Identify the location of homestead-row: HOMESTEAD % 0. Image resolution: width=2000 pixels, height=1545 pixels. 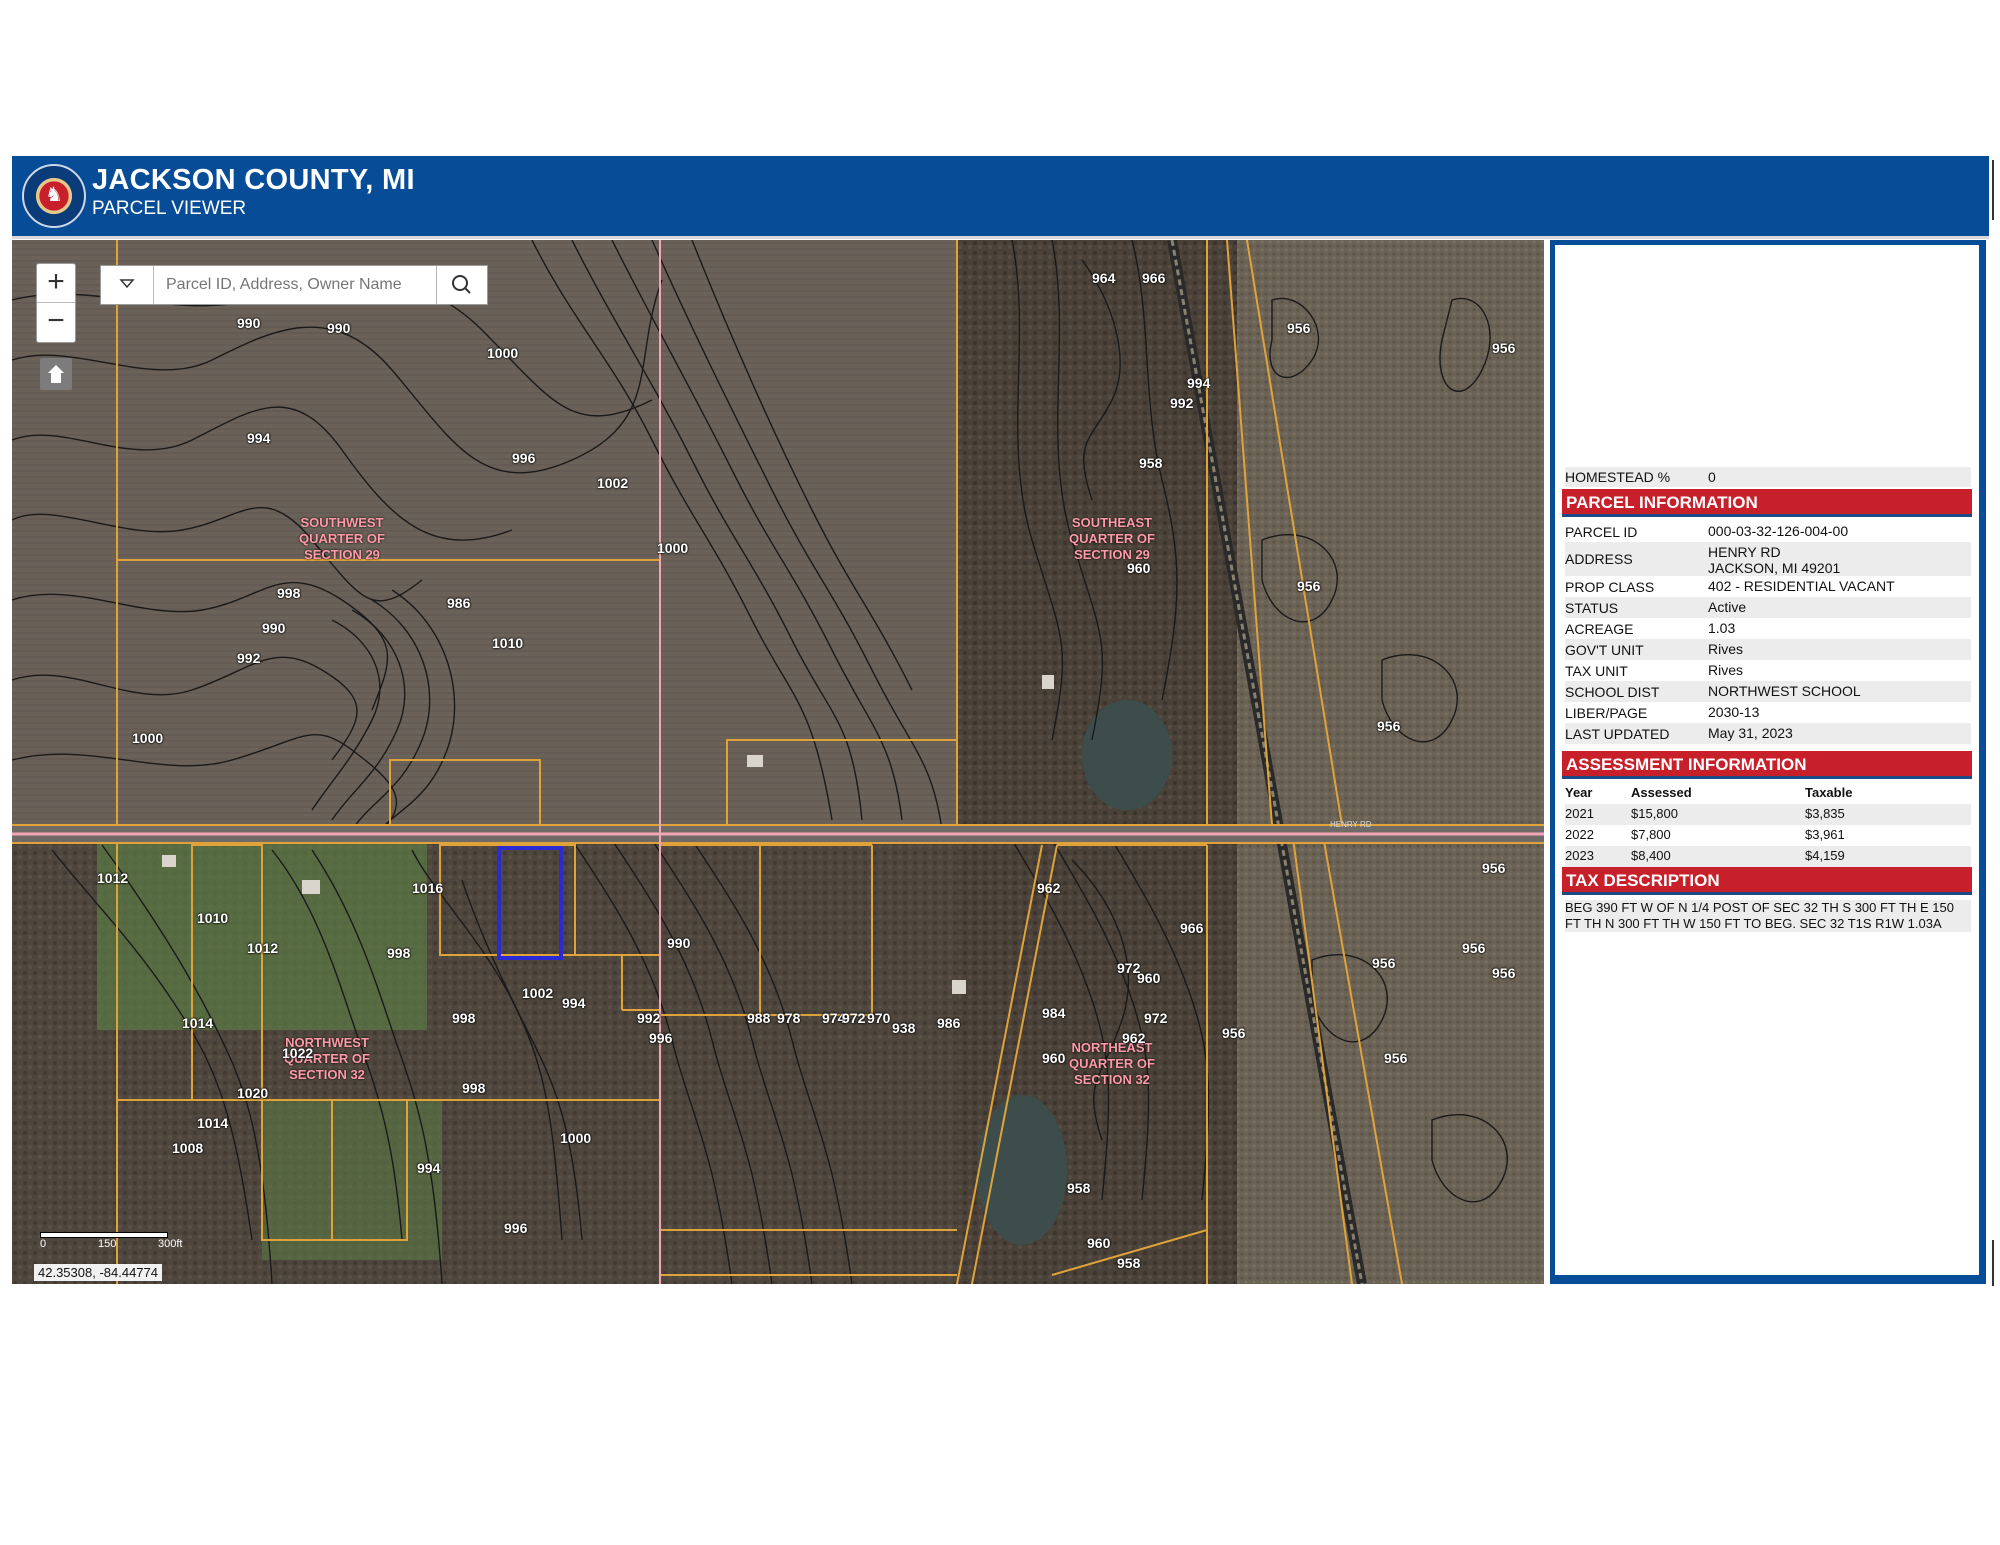
(1768, 477).